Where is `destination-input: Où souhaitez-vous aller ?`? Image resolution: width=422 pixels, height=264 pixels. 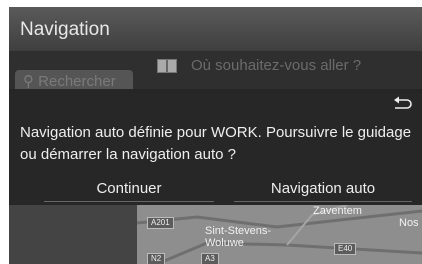 destination-input: Où souhaitez-vous aller ? is located at coordinates (276, 65).